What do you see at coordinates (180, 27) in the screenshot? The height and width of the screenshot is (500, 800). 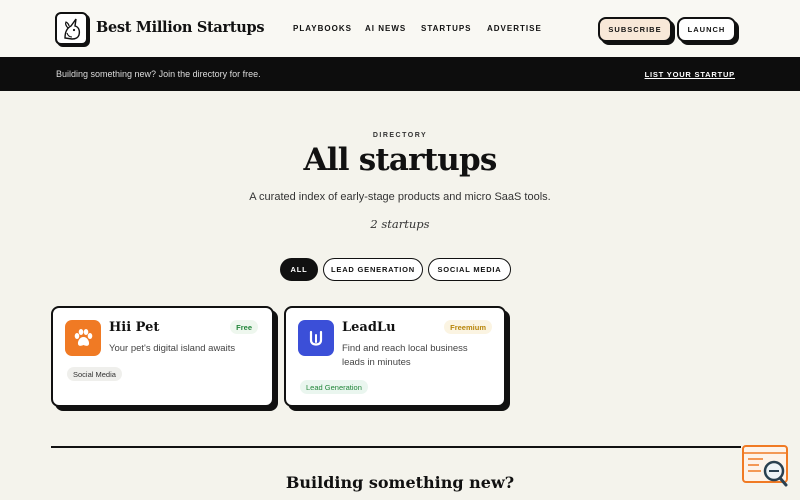 I see `brand-name: Best Million Startups` at bounding box center [180, 27].